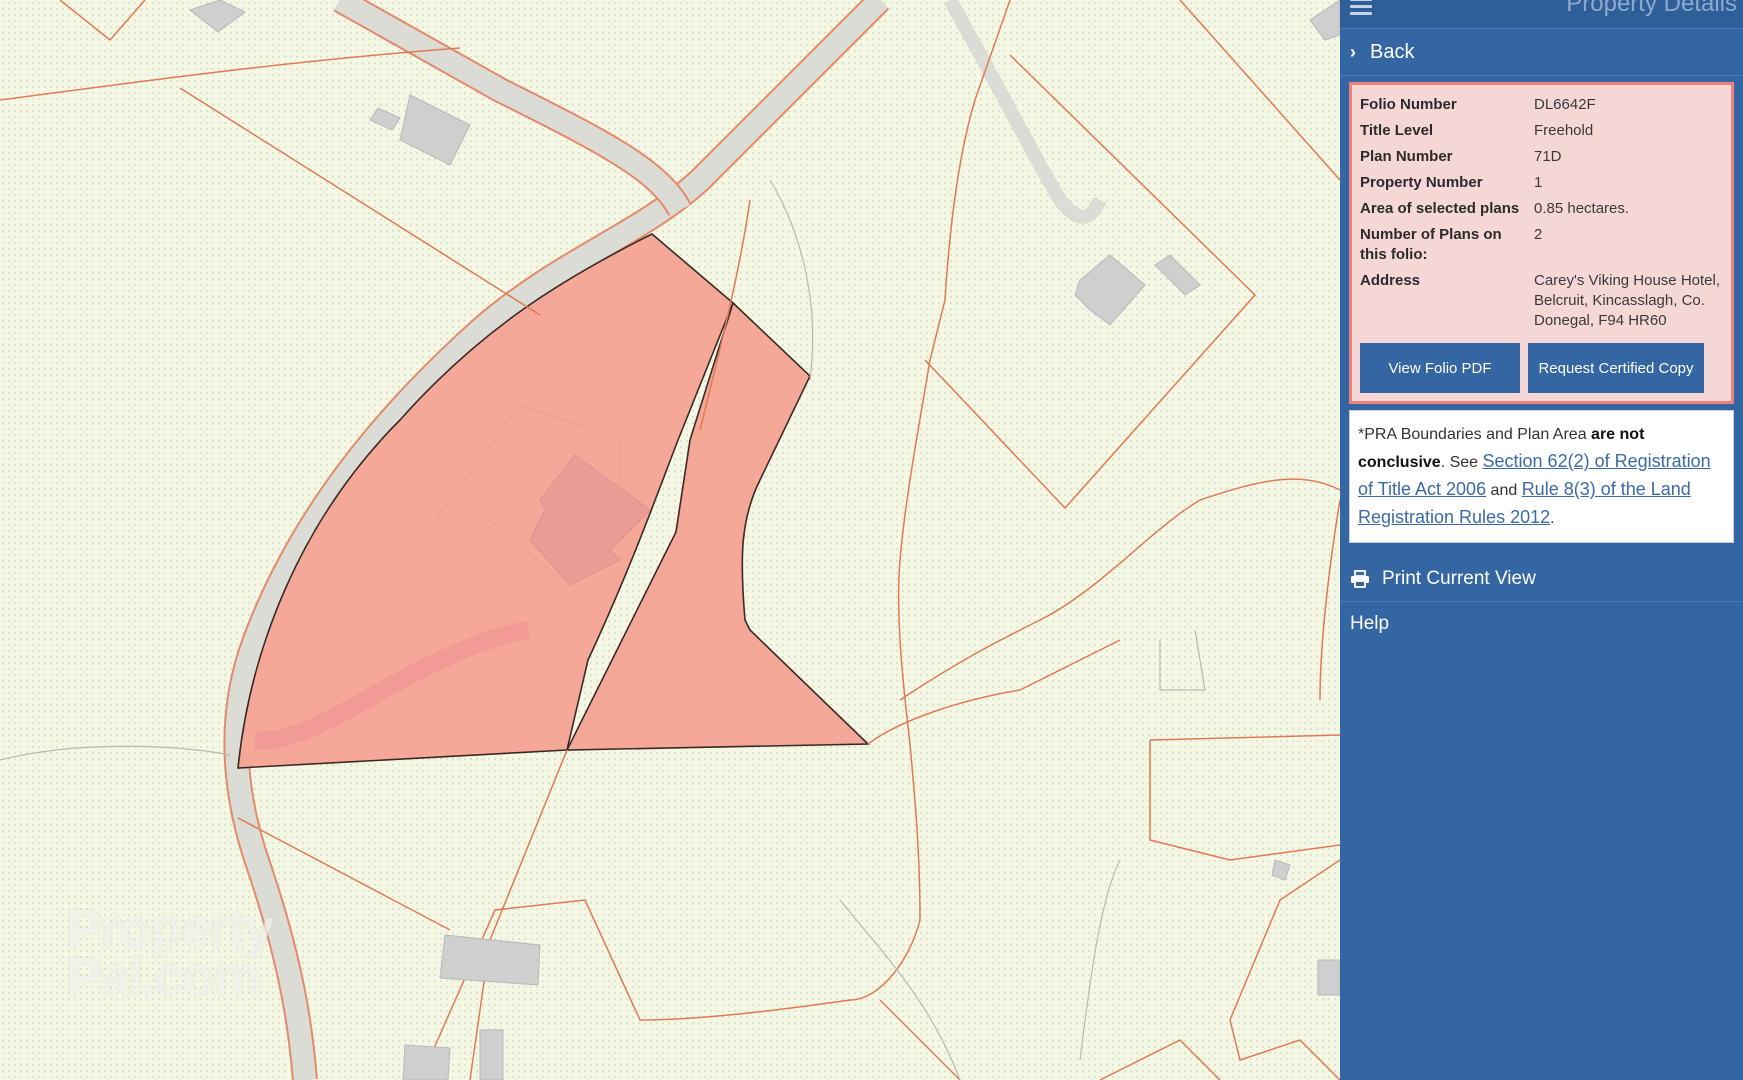 This screenshot has height=1080, width=1743. I want to click on help-link: Help, so click(1541, 624).